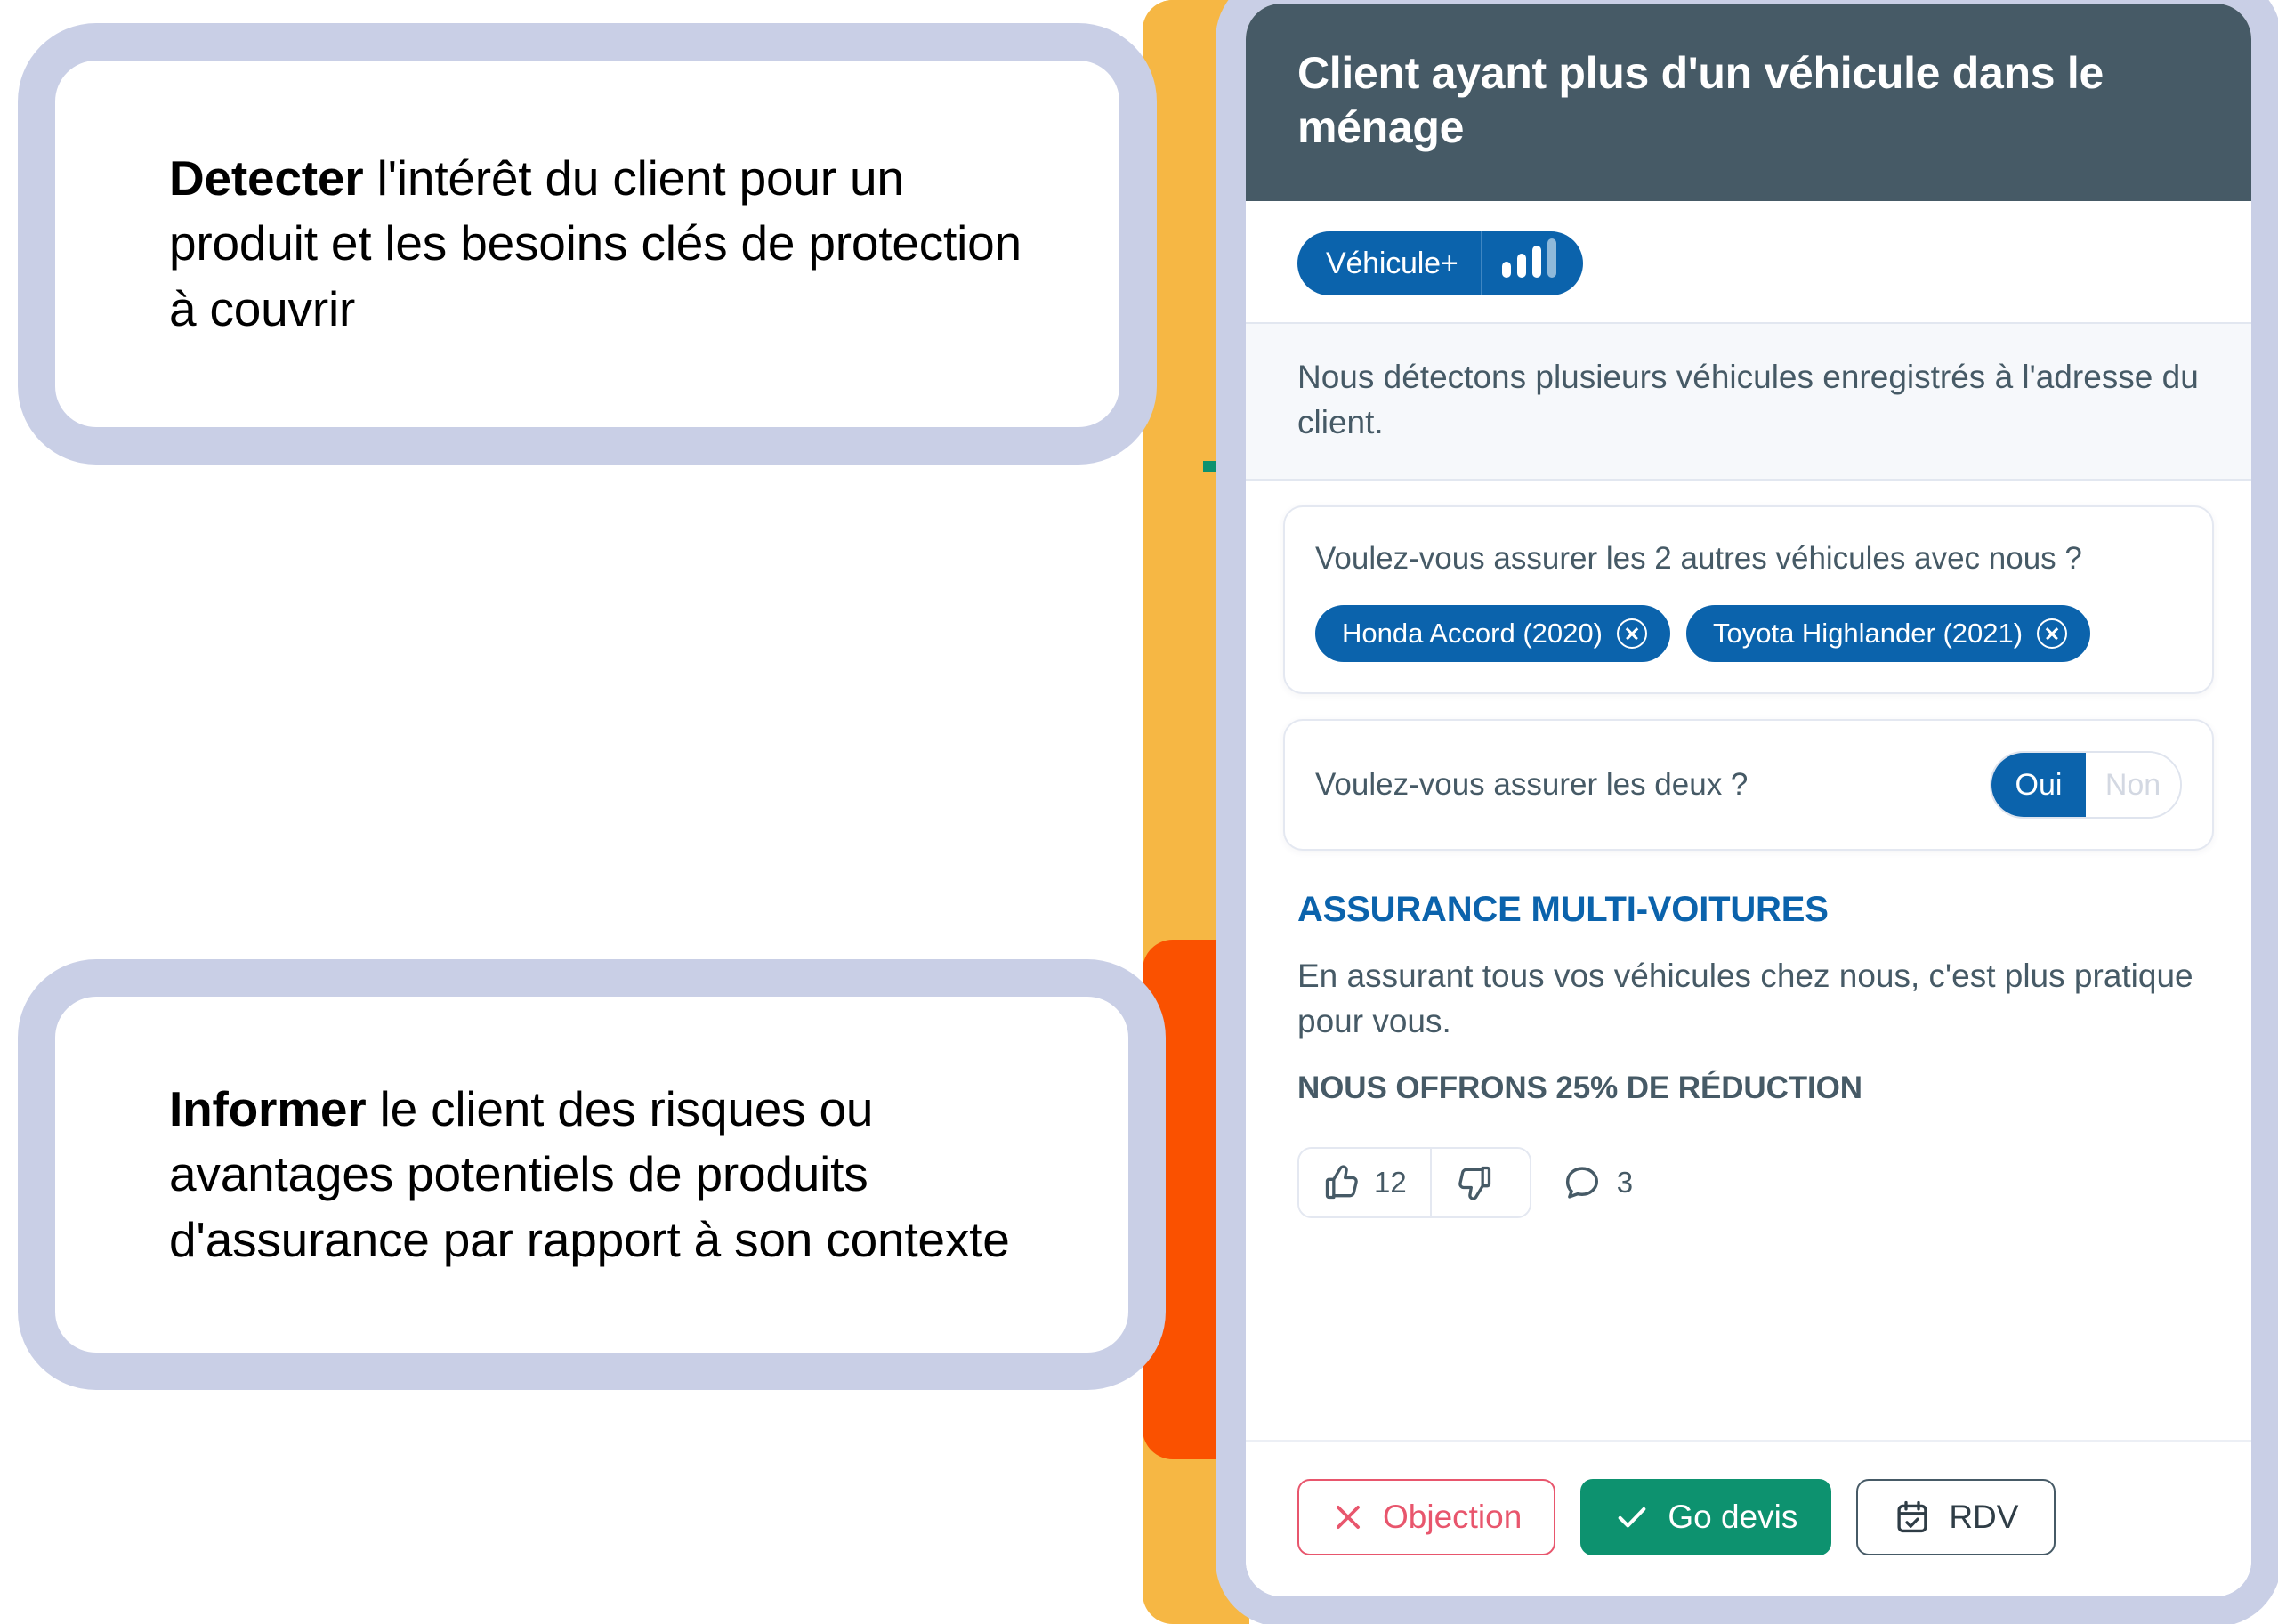  What do you see at coordinates (1868, 634) in the screenshot?
I see `vehicle-chip-label: Toyota Highlander (2021)` at bounding box center [1868, 634].